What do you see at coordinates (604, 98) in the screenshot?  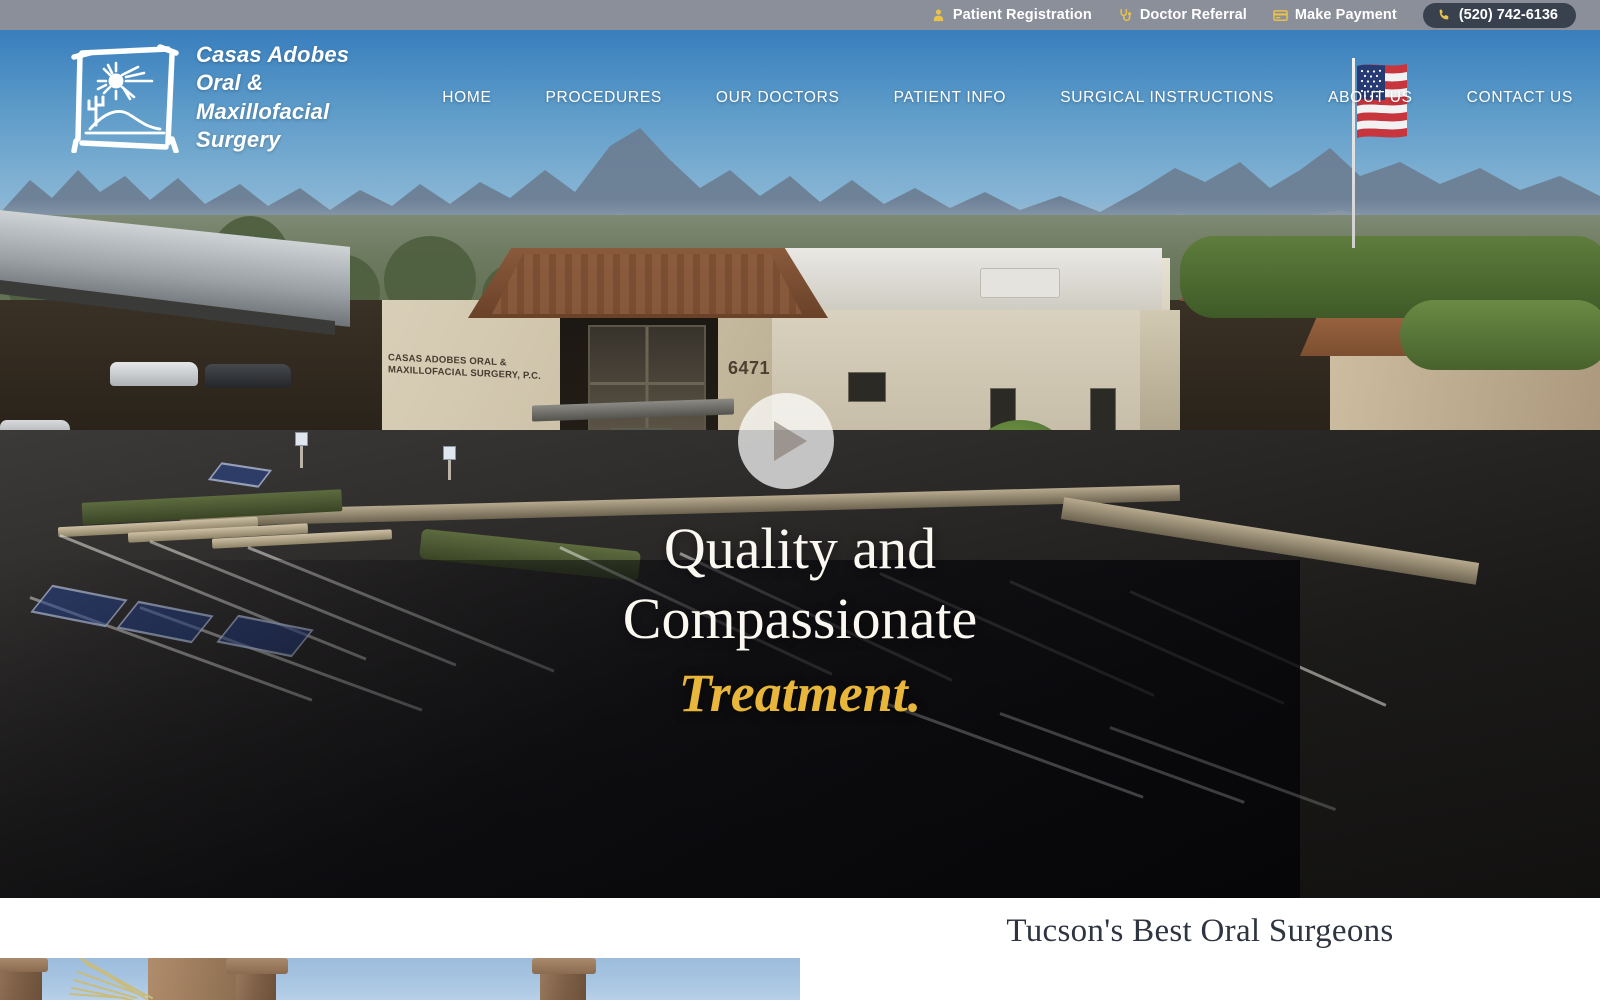 I see `nav-item-procedures: PROCEDURES` at bounding box center [604, 98].